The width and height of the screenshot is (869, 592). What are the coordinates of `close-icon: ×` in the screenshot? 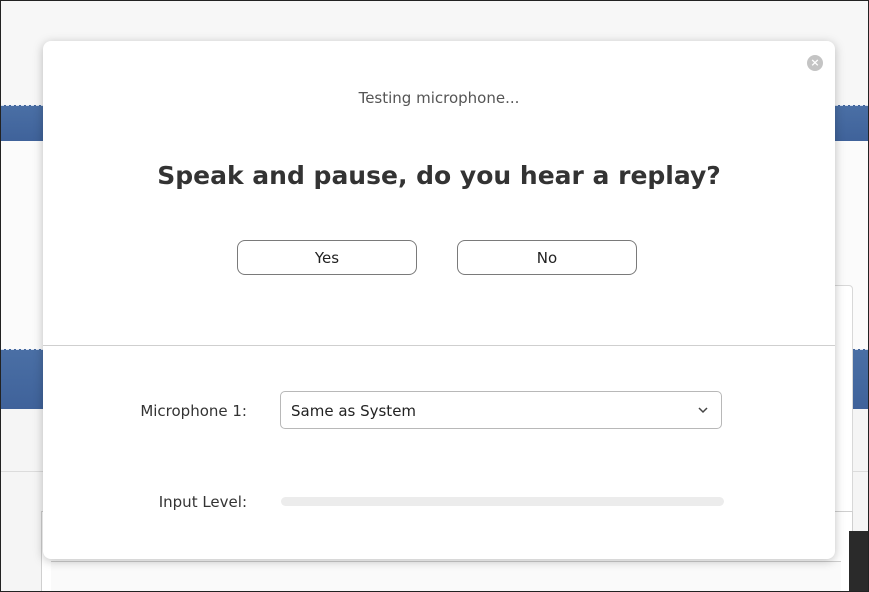 It's located at (815, 63).